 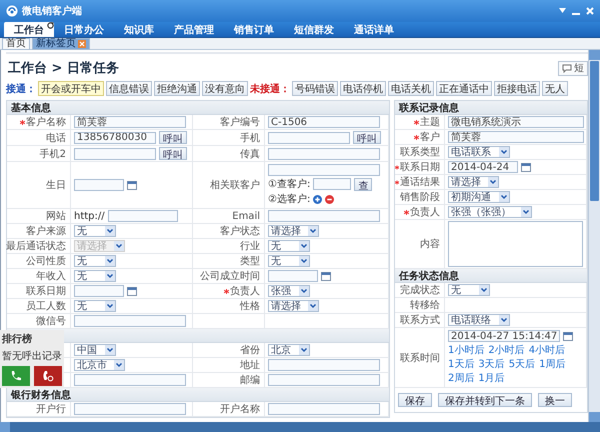 I want to click on select-field: 电话联系, so click(x=479, y=152).